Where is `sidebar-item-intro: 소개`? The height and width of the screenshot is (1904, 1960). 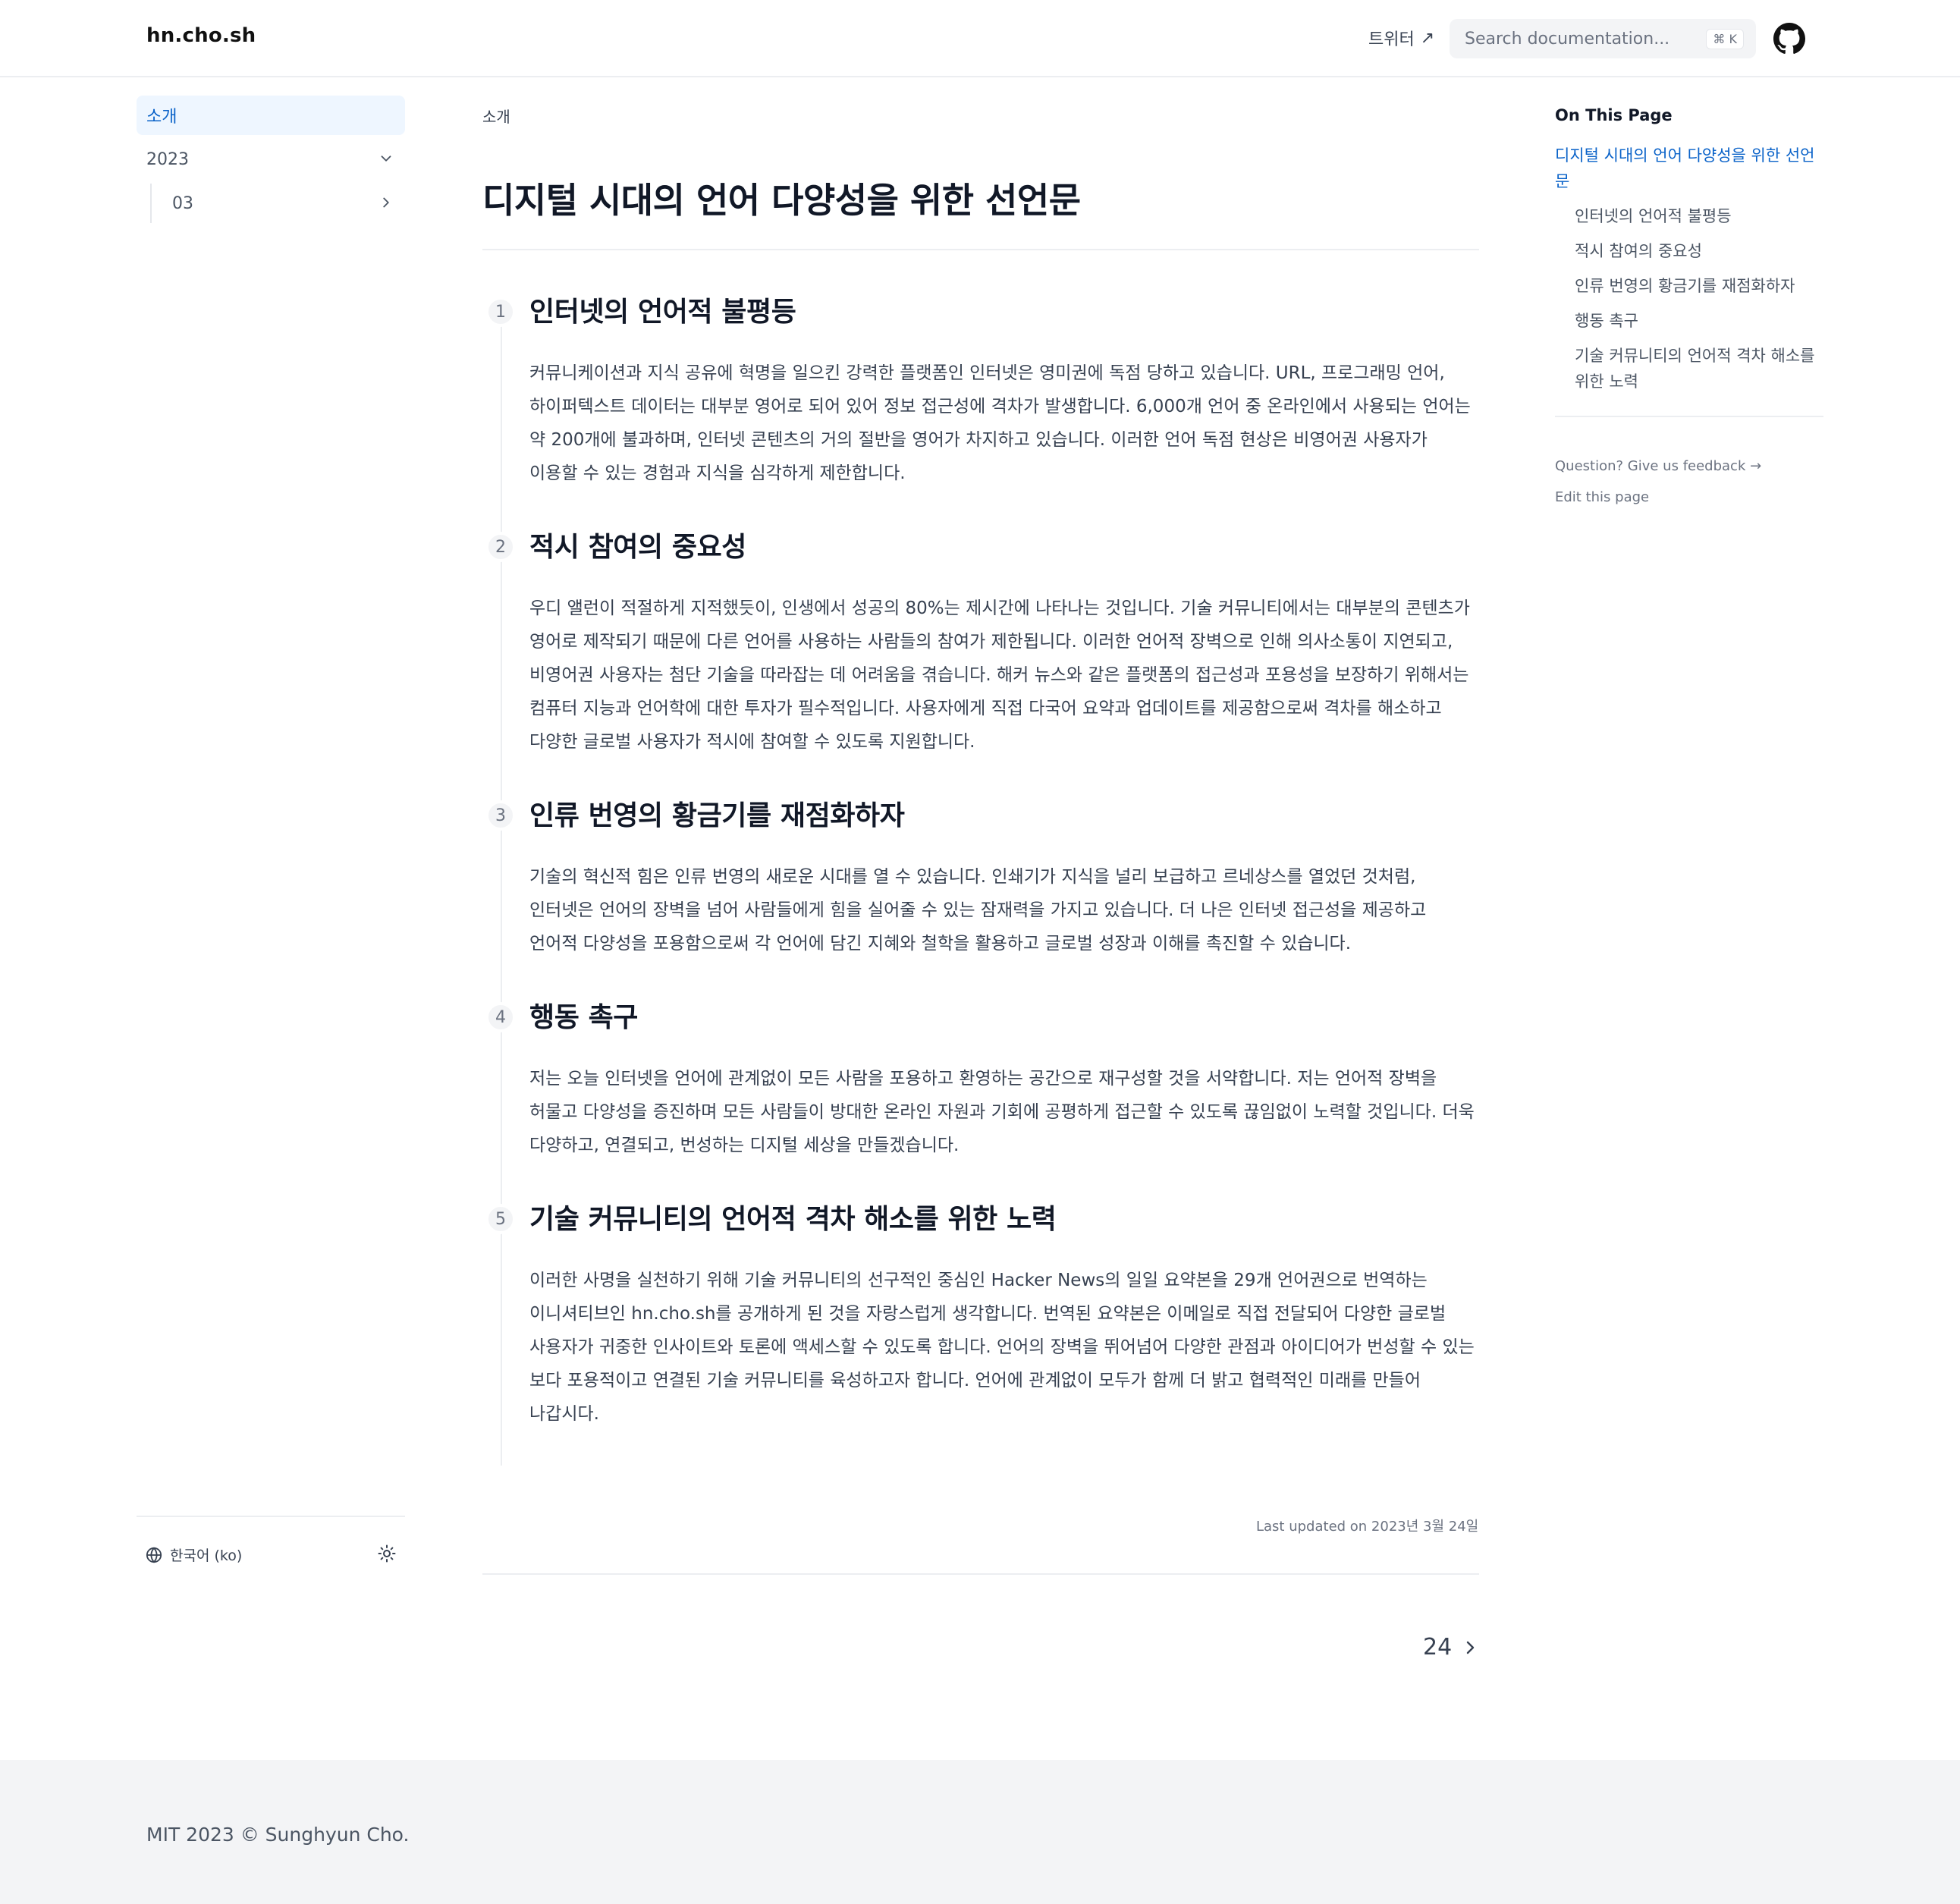 sidebar-item-intro: 소개 is located at coordinates (271, 115).